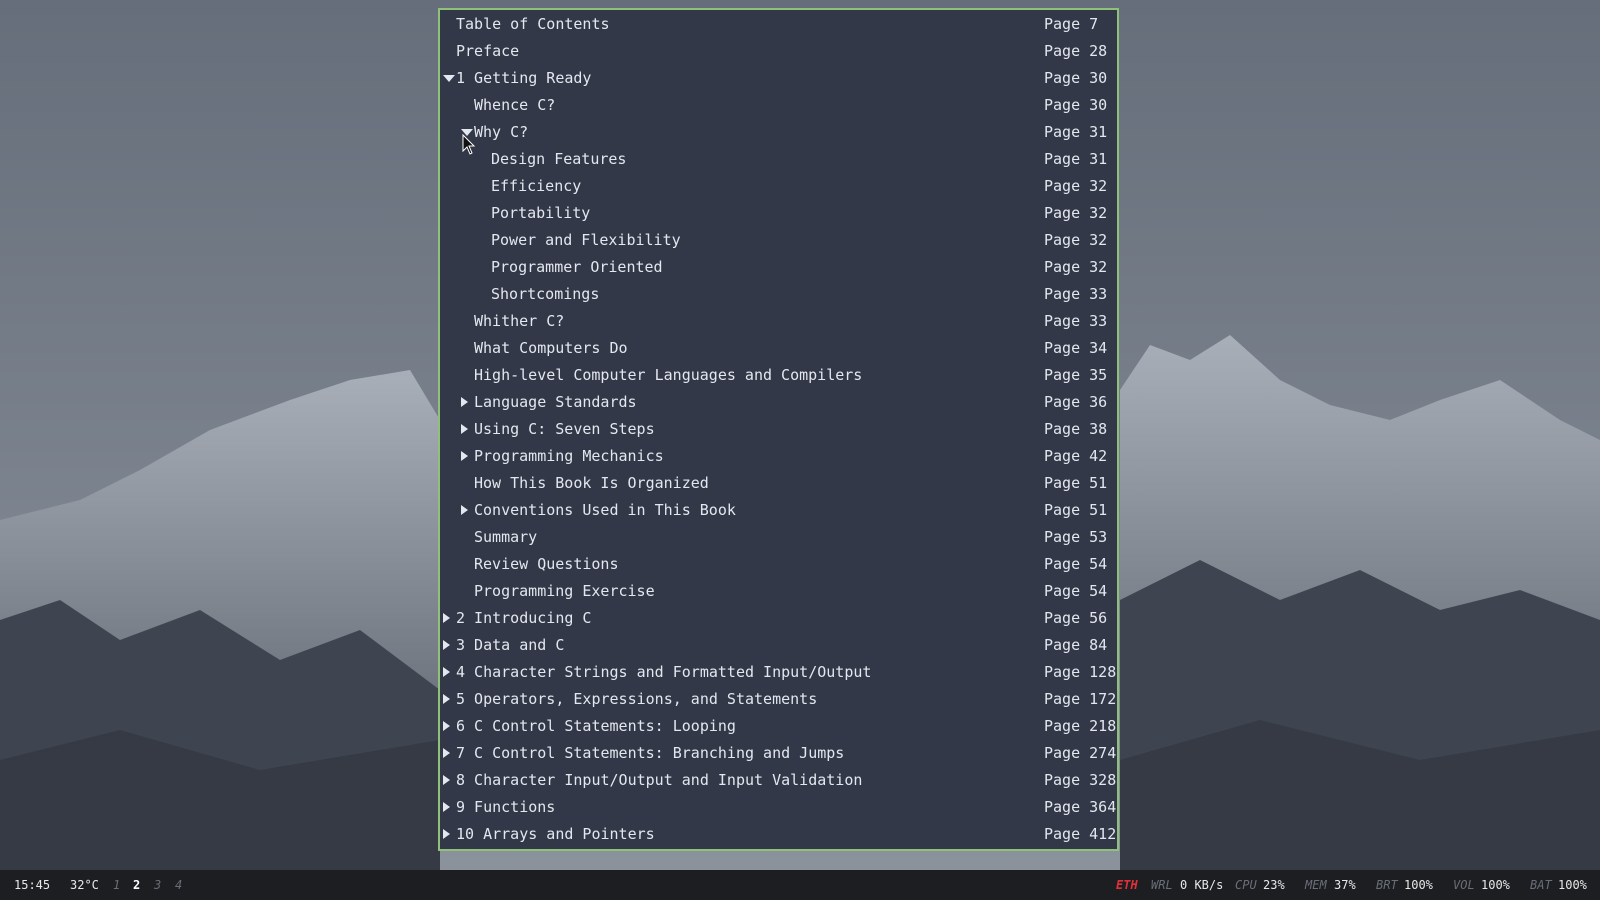 This screenshot has height=900, width=1600. I want to click on toc-entry-title: Why C?, so click(501, 132).